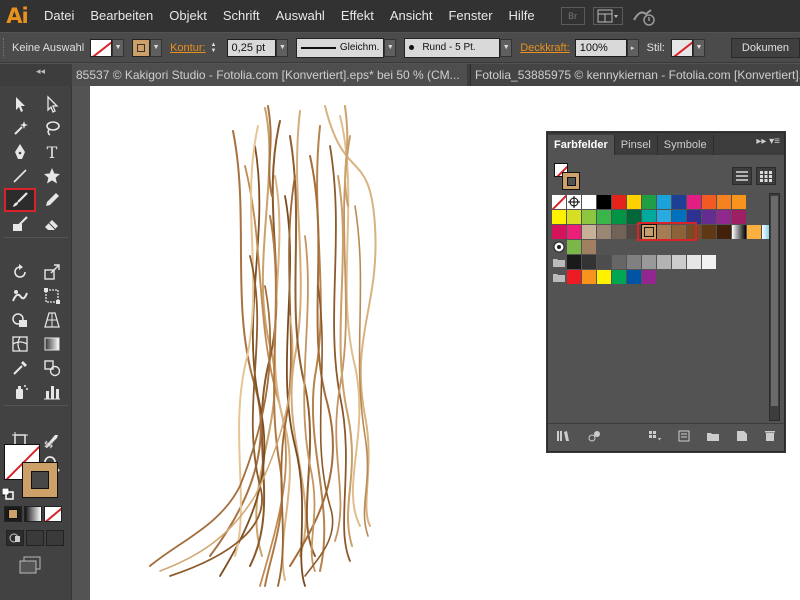  What do you see at coordinates (48, 444) in the screenshot?
I see `swap-fill-stroke-icon: ⇆` at bounding box center [48, 444].